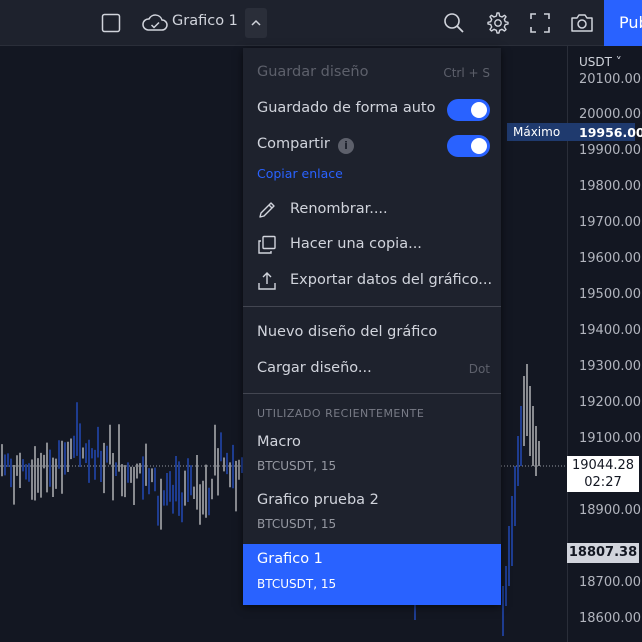  Describe the element at coordinates (372, 510) in the screenshot. I see `recent-layout-item: Grafico prueba 2 BTCUSDT, 15` at that location.